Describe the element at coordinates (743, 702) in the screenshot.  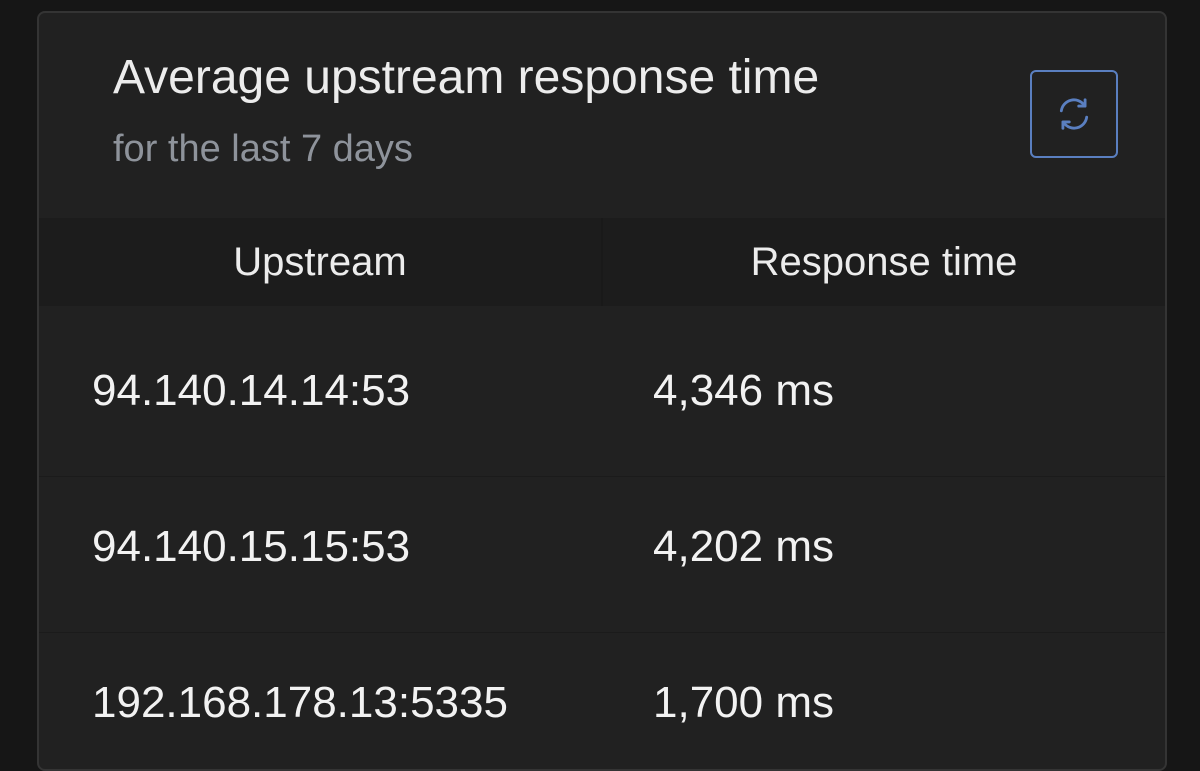
I see `response-time-cell: 1,700 ms` at that location.